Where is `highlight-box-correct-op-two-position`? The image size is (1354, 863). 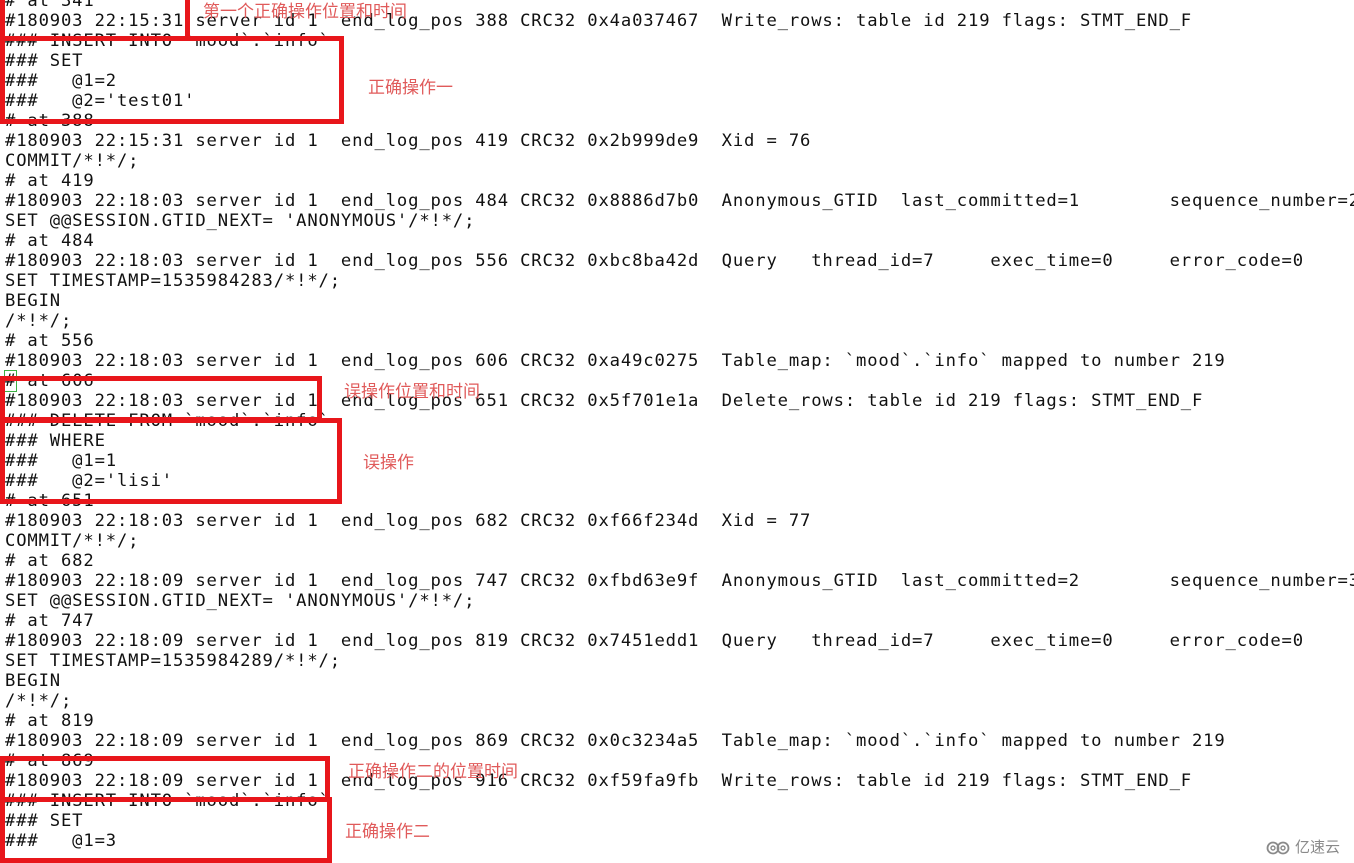 highlight-box-correct-op-two-position is located at coordinates (165, 779).